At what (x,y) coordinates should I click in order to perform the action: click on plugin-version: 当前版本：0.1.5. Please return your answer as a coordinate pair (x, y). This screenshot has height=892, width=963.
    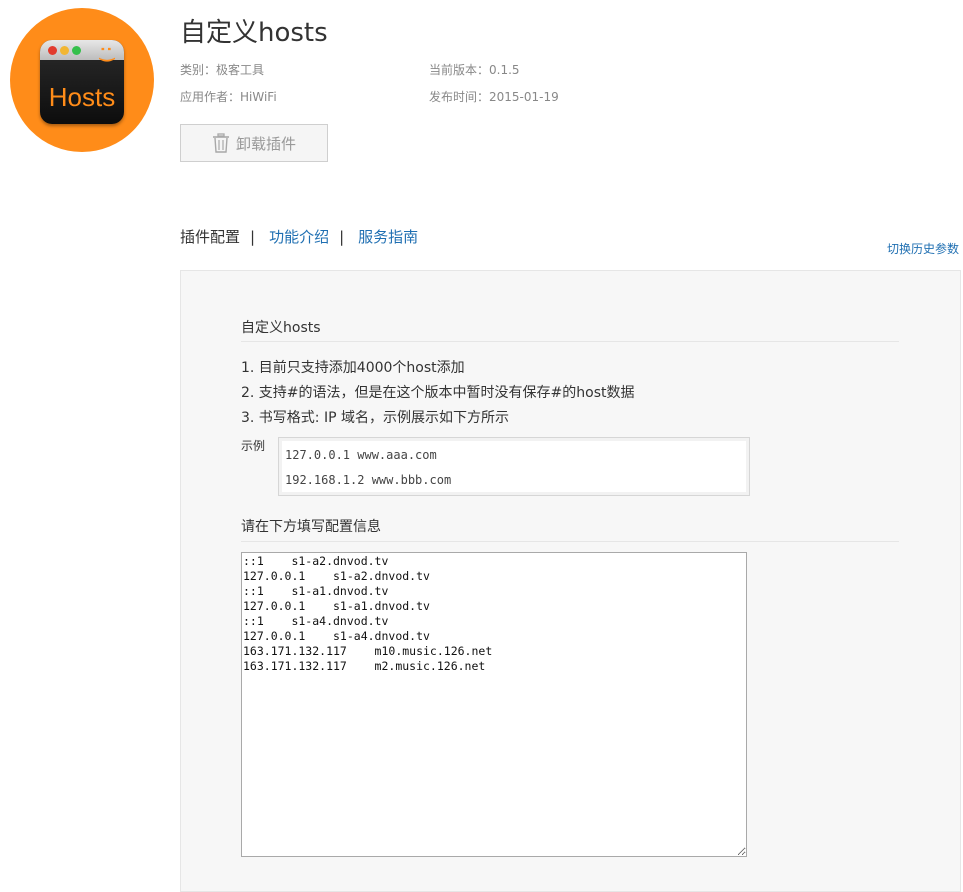
    Looking at the image, I should click on (474, 70).